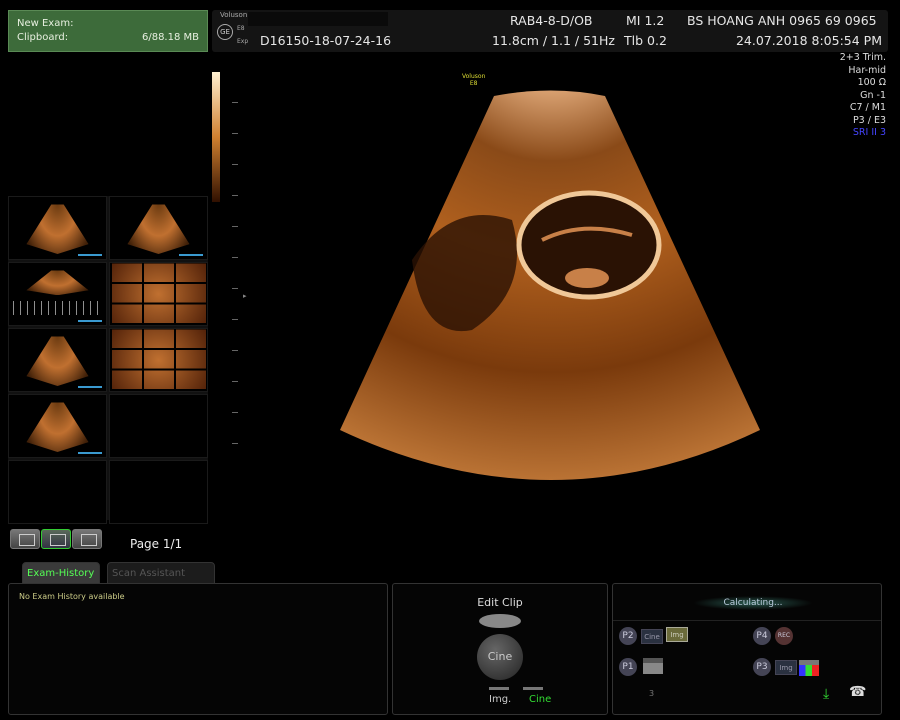 The image size is (900, 720). I want to click on mechanical-index: MI 1.2, so click(645, 20).